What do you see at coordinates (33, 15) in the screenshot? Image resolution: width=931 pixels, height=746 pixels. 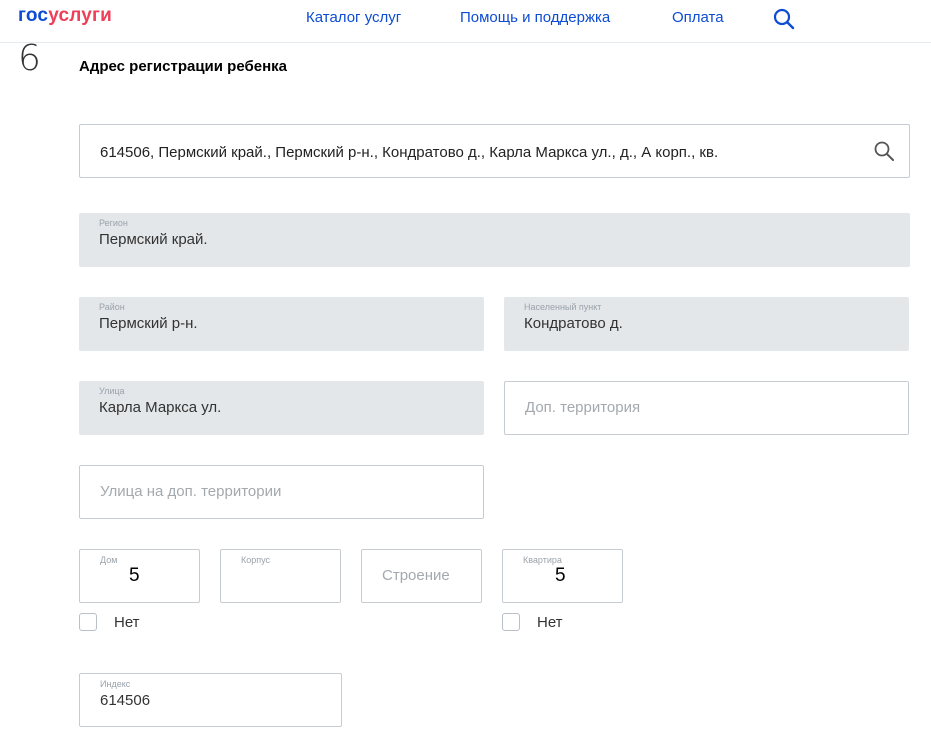 I see `logo-part-gos: гос` at bounding box center [33, 15].